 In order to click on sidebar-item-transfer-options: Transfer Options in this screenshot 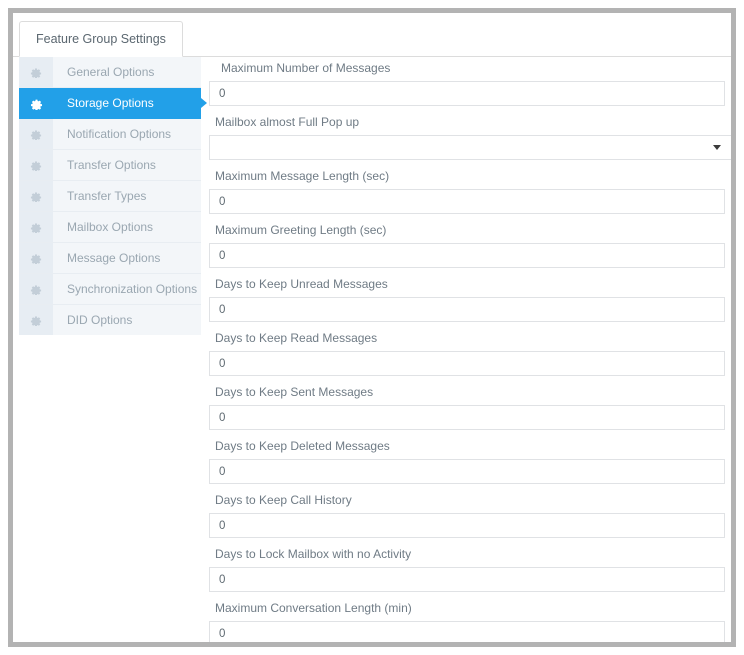, I will do `click(110, 165)`.